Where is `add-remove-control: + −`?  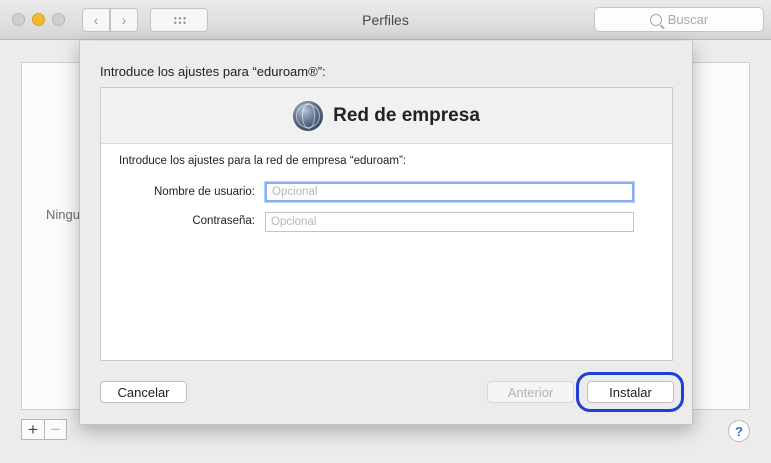
add-remove-control: + − is located at coordinates (44, 429).